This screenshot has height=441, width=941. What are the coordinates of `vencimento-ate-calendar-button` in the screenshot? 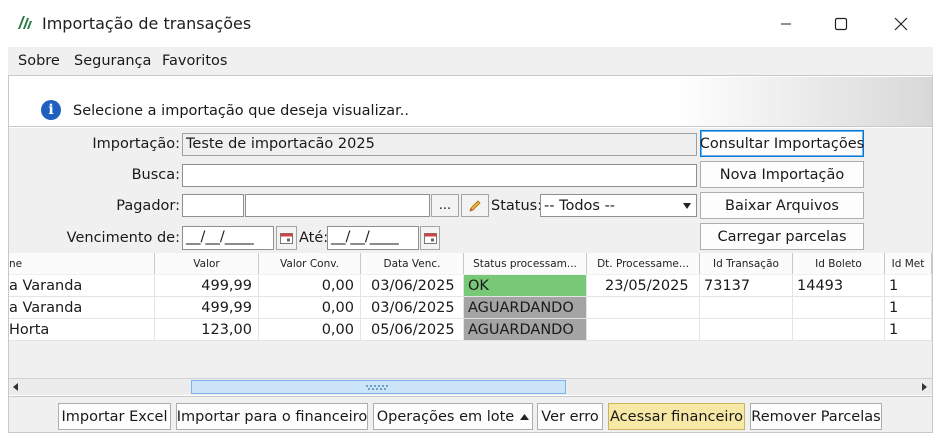 It's located at (430, 238).